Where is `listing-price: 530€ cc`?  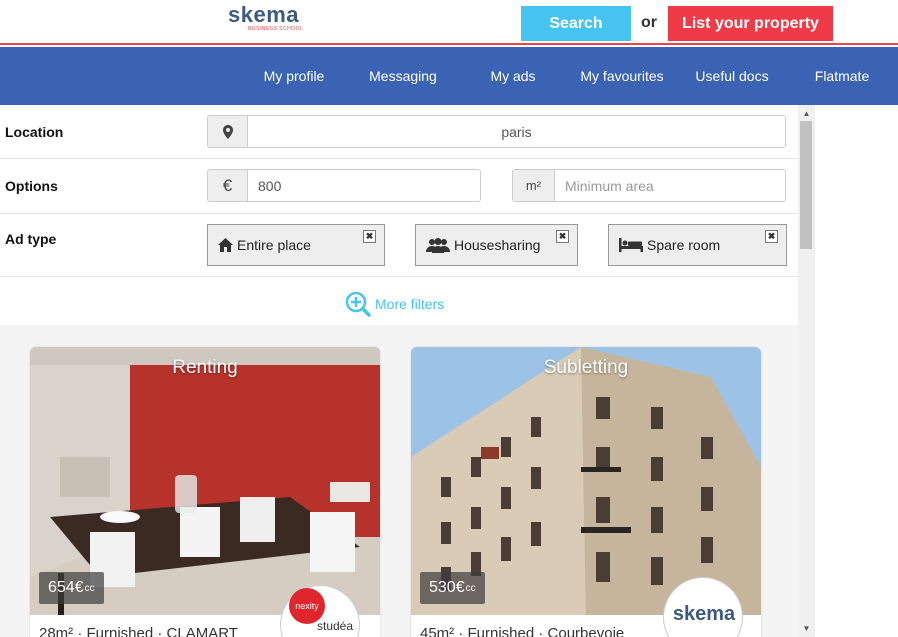 listing-price: 530€ cc is located at coordinates (452, 588).